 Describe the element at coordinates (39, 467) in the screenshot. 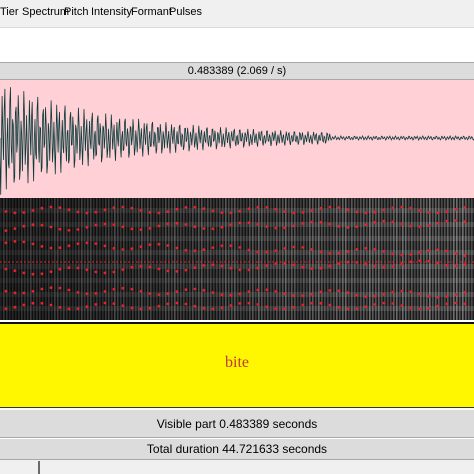

I see `scrollbar-thumb` at that location.